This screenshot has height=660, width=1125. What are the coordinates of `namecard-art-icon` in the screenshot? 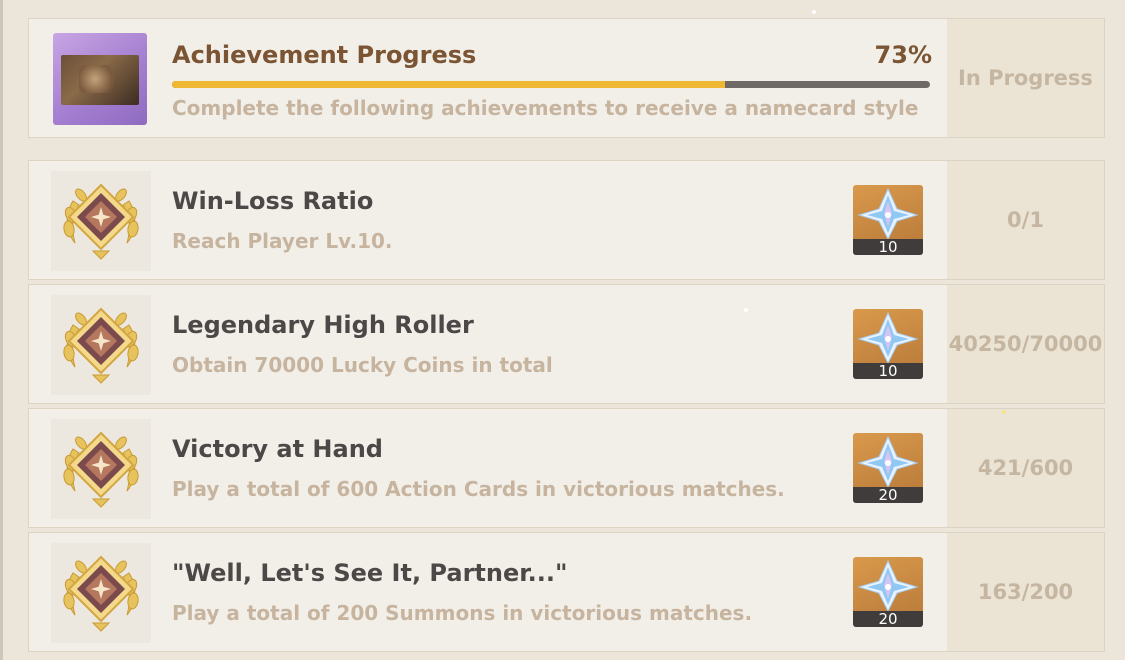 It's located at (100, 80).